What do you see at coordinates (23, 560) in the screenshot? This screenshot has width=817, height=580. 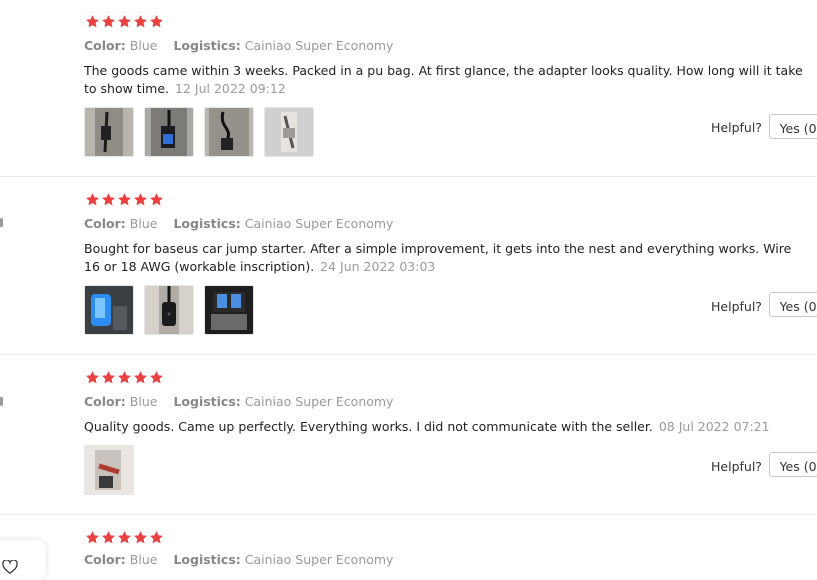 I see `wishlist-button` at bounding box center [23, 560].